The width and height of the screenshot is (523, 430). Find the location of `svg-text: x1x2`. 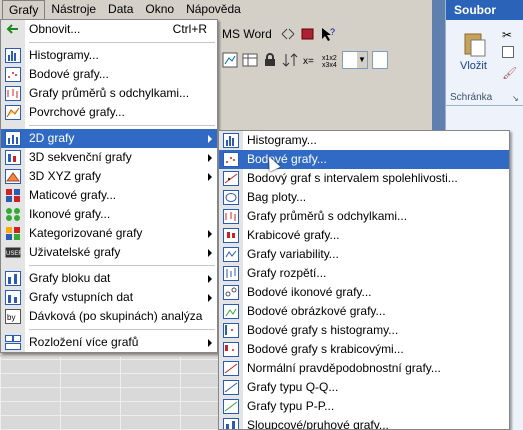

svg-text: x1x2 is located at coordinates (329, 58).